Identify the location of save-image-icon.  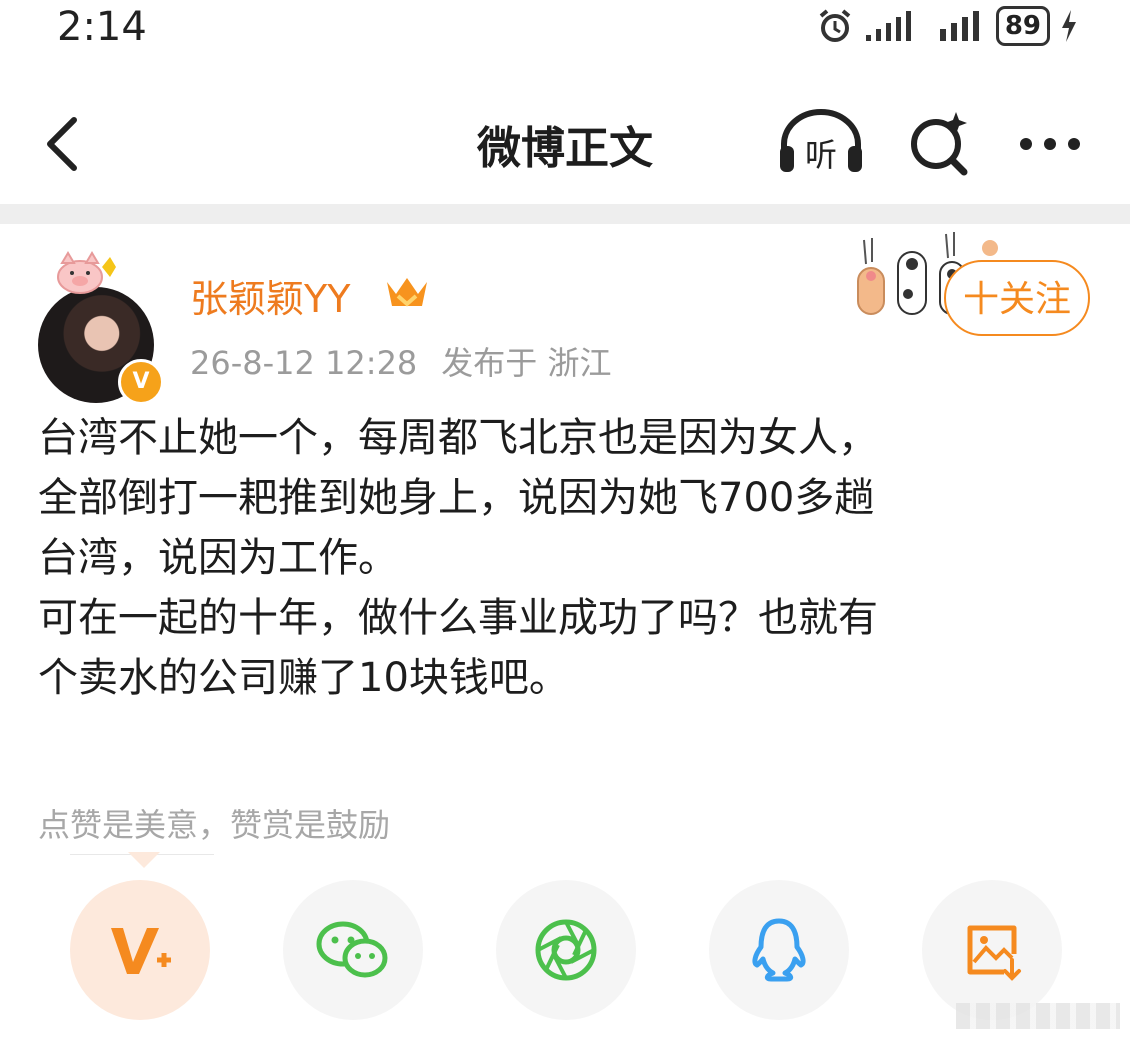
(994, 953).